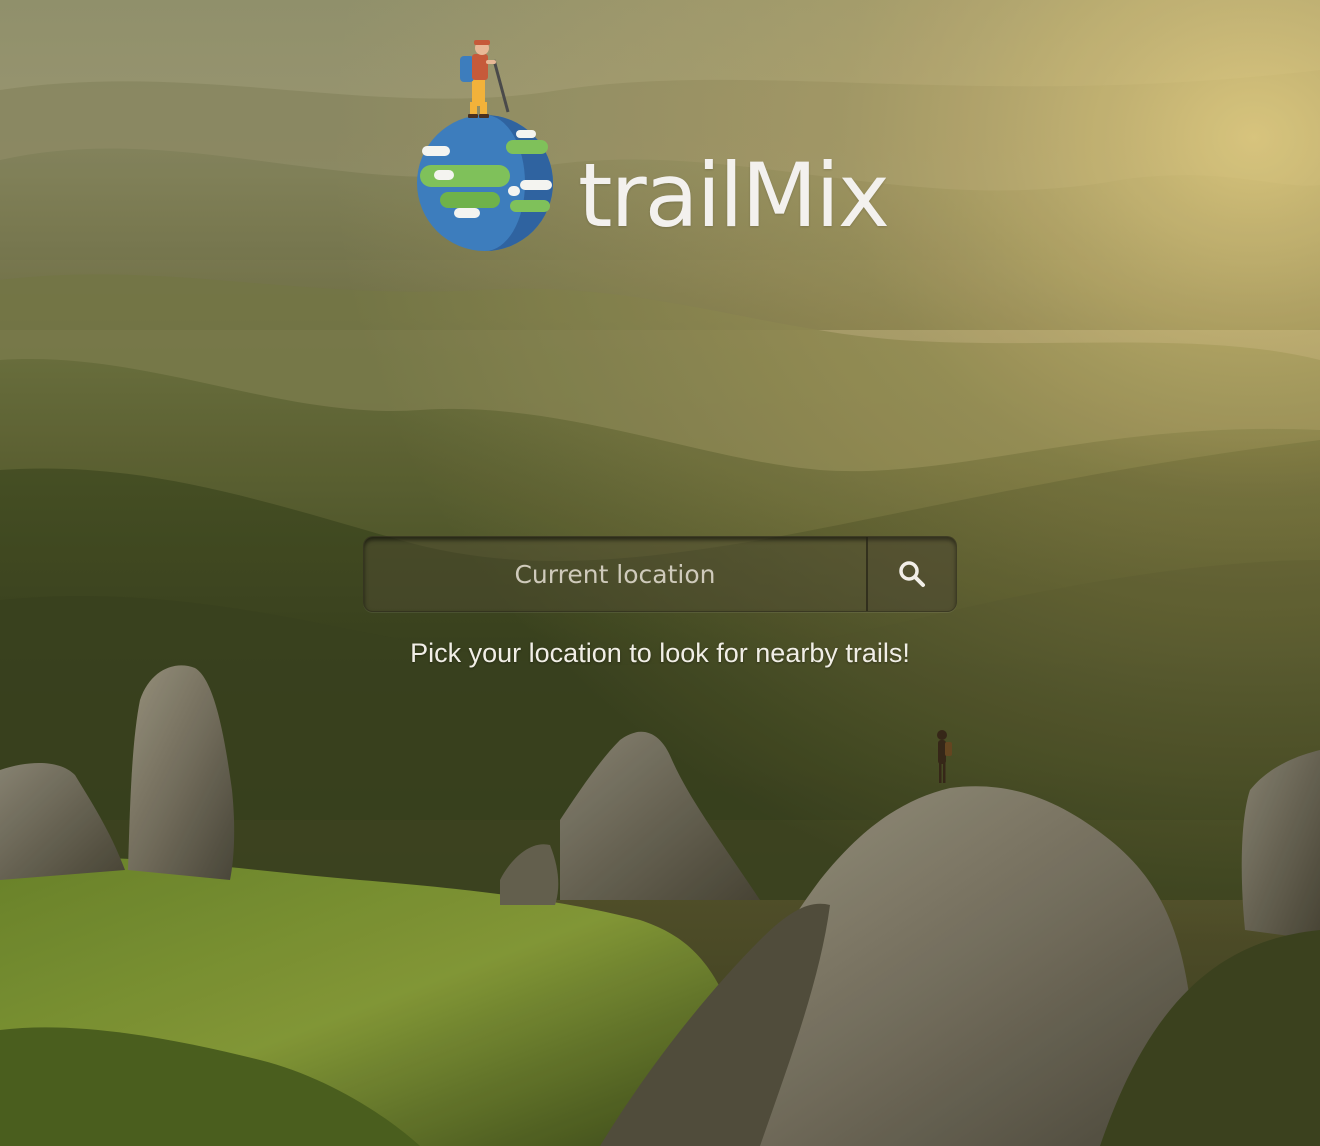 Image resolution: width=1320 pixels, height=1146 pixels. I want to click on search-icon, so click(912, 574).